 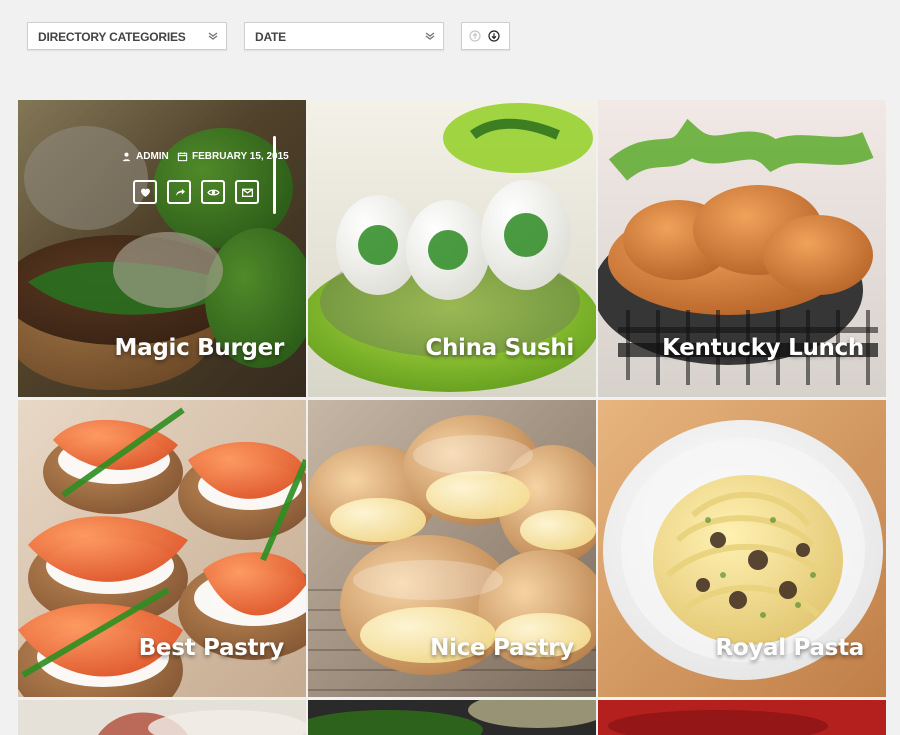 What do you see at coordinates (152, 156) in the screenshot?
I see `author-name: ADMIN` at bounding box center [152, 156].